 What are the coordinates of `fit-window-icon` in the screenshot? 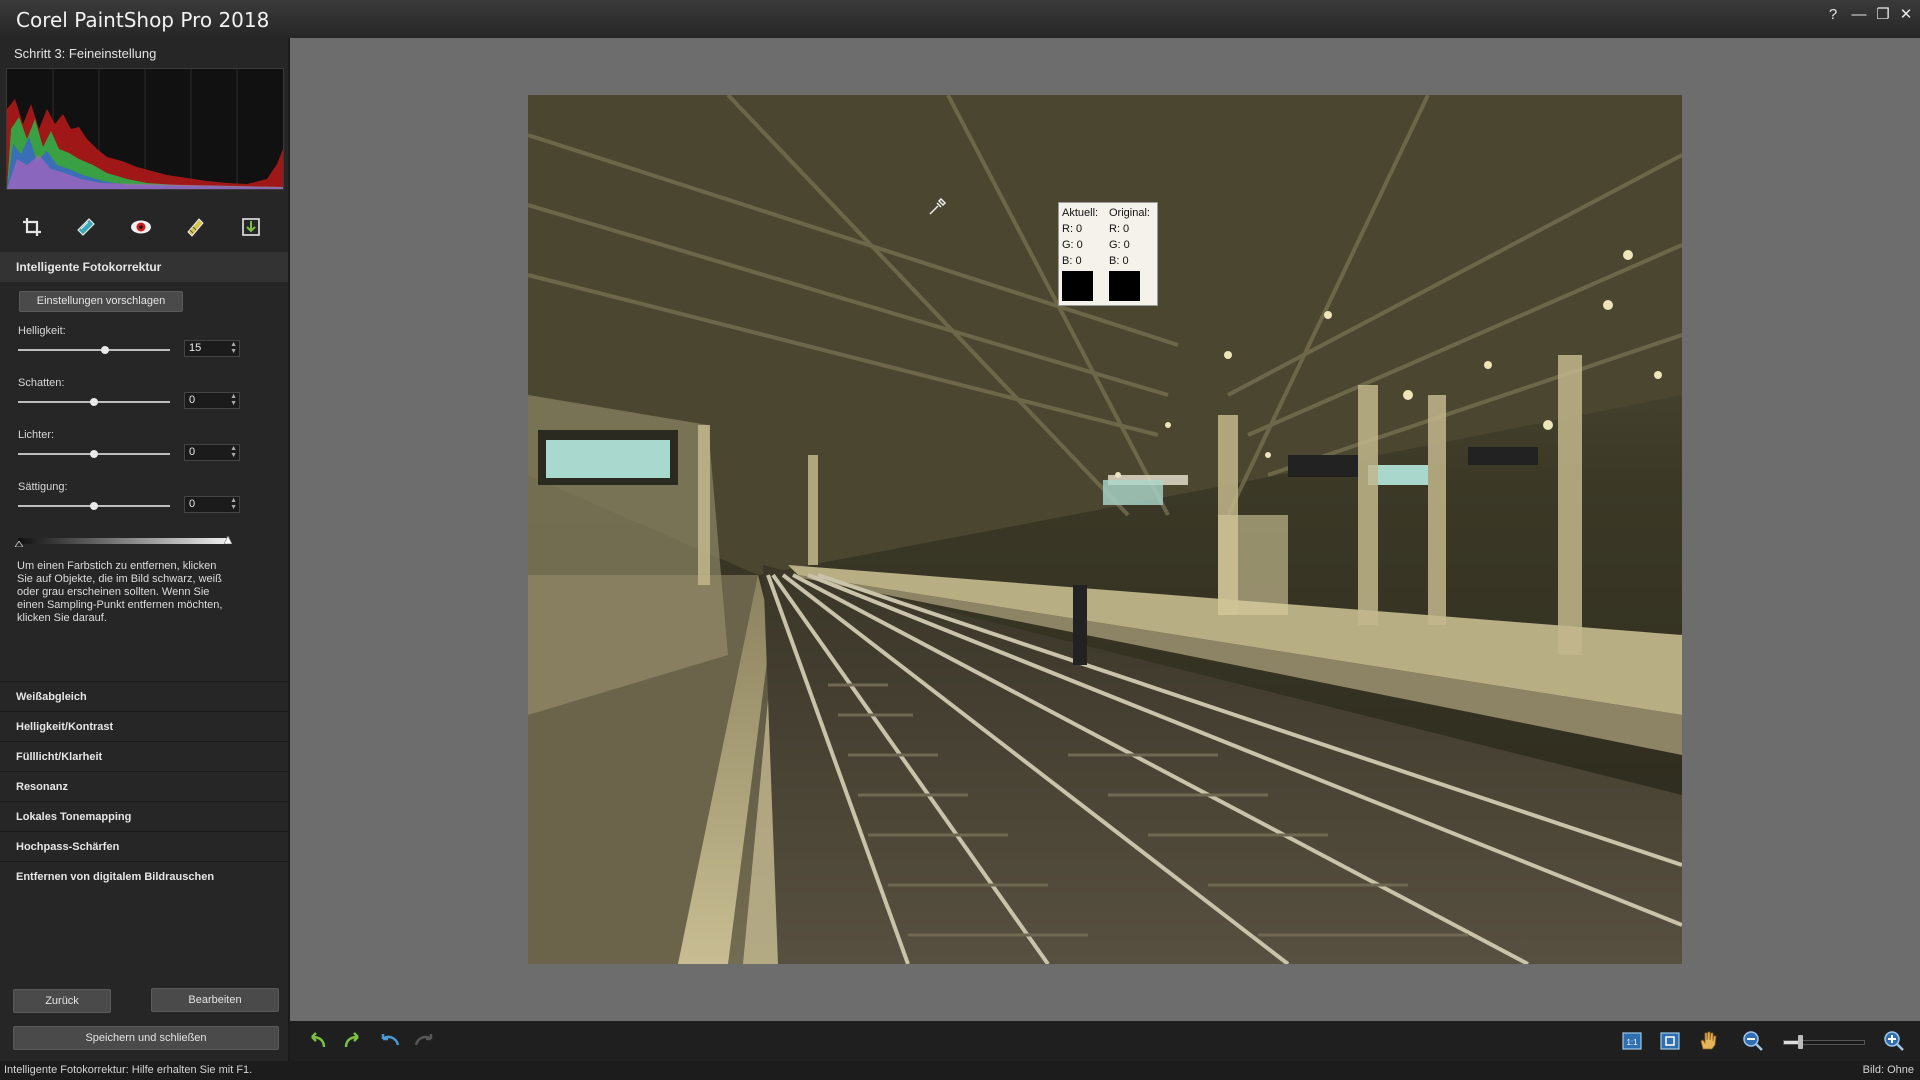 It's located at (1670, 1041).